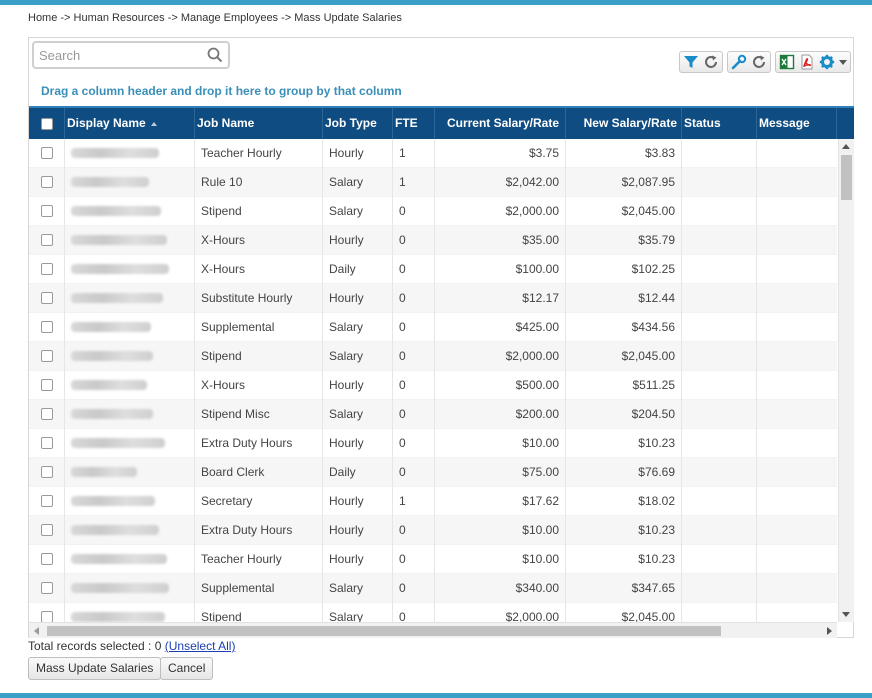  What do you see at coordinates (36, 631) in the screenshot?
I see `scroll-left-arrow-icon` at bounding box center [36, 631].